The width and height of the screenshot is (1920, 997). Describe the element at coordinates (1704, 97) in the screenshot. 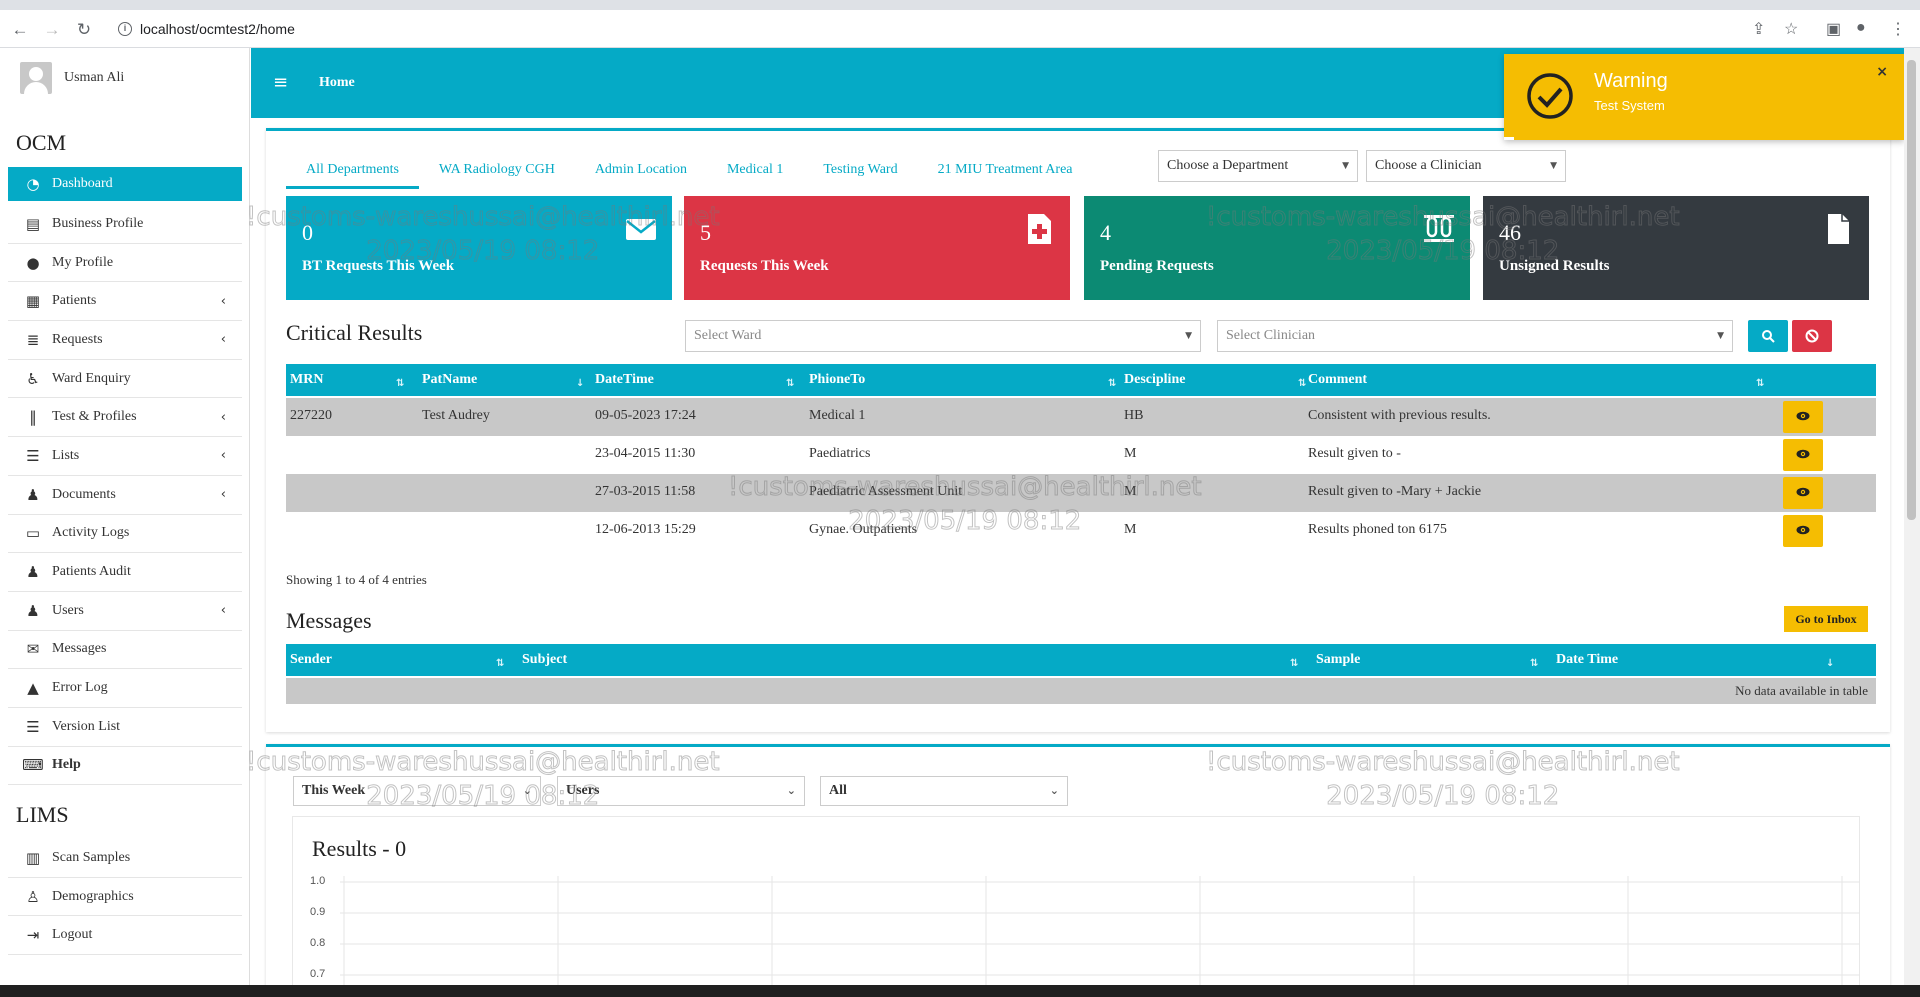

I see `warning-toast: Warning Test System ×` at that location.